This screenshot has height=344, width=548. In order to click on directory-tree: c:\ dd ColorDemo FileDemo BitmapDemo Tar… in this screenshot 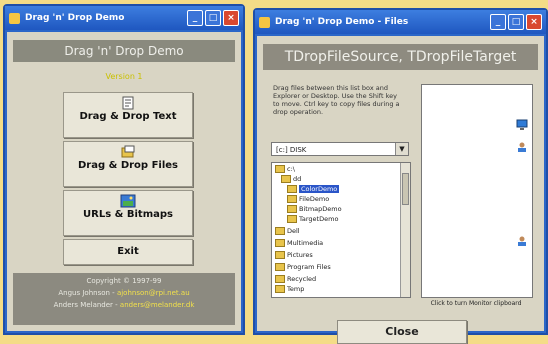, I will do `click(341, 230)`.